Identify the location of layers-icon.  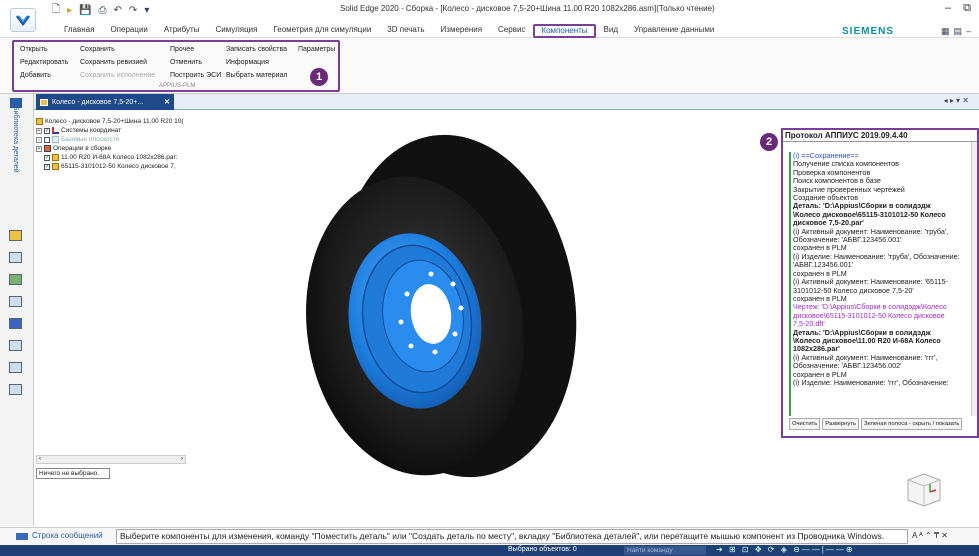
(15, 257).